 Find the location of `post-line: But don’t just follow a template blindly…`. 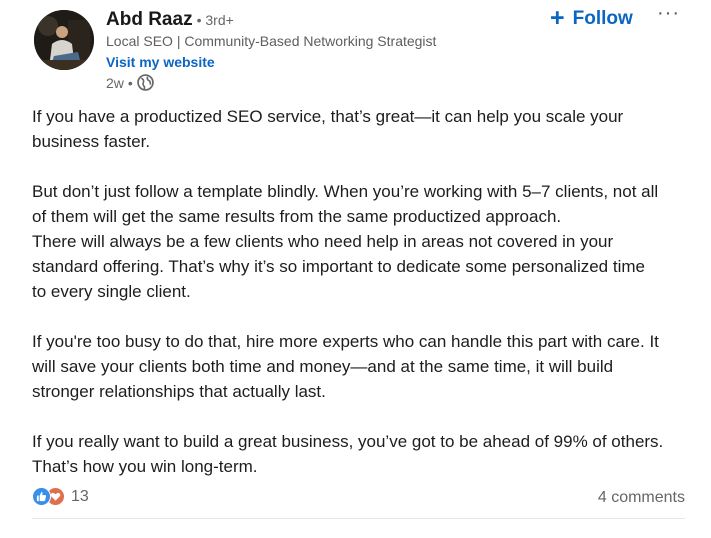

post-line: But don’t just follow a template blindly… is located at coordinates (345, 191).